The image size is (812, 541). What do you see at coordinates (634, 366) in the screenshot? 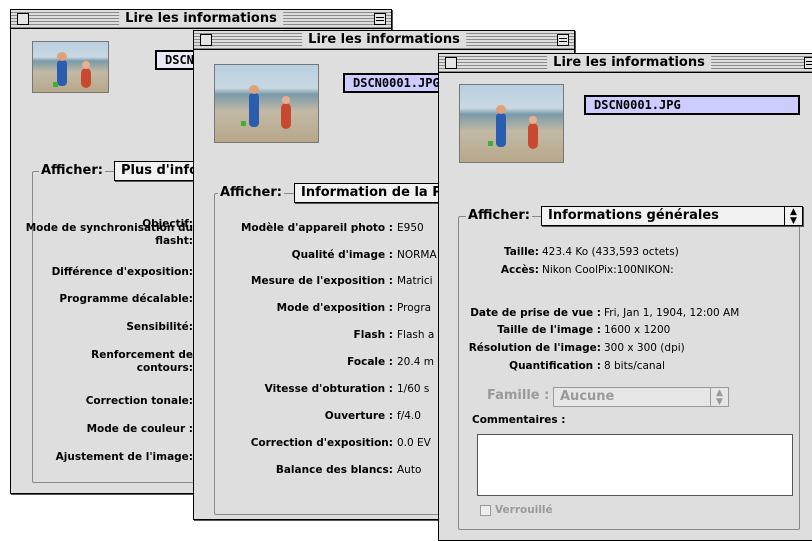
I see `value-quantification: 8 bits/canal` at bounding box center [634, 366].